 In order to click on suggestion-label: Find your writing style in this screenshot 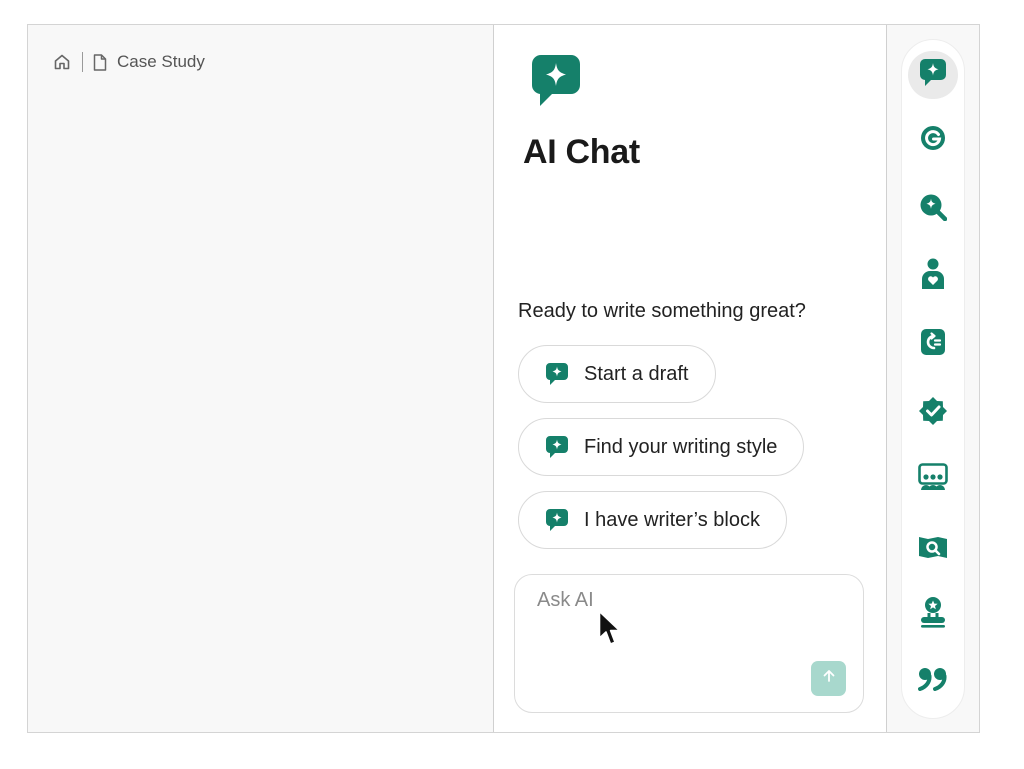, I will do `click(681, 446)`.